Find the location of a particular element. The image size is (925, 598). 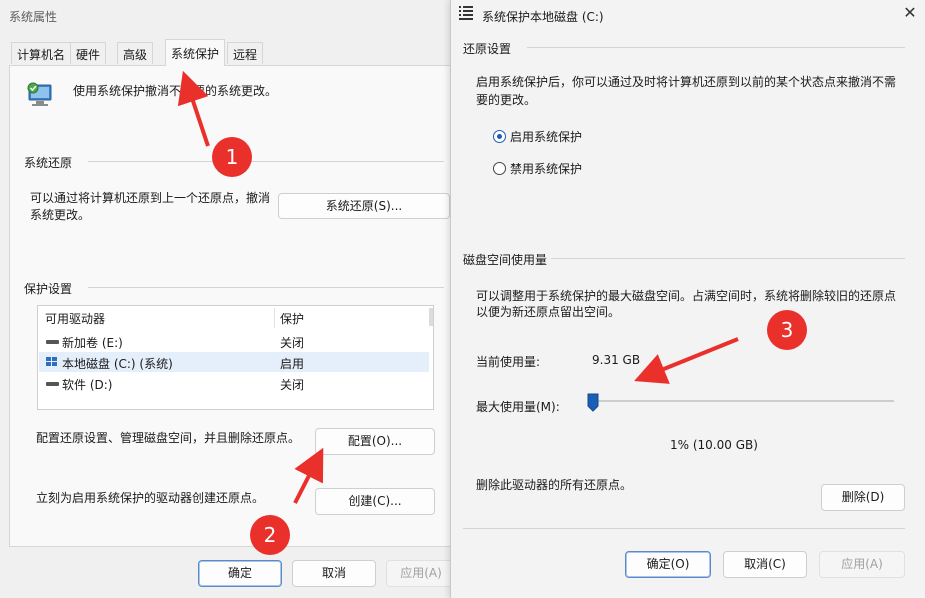

annotation-badge-1: 1 is located at coordinates (232, 157).